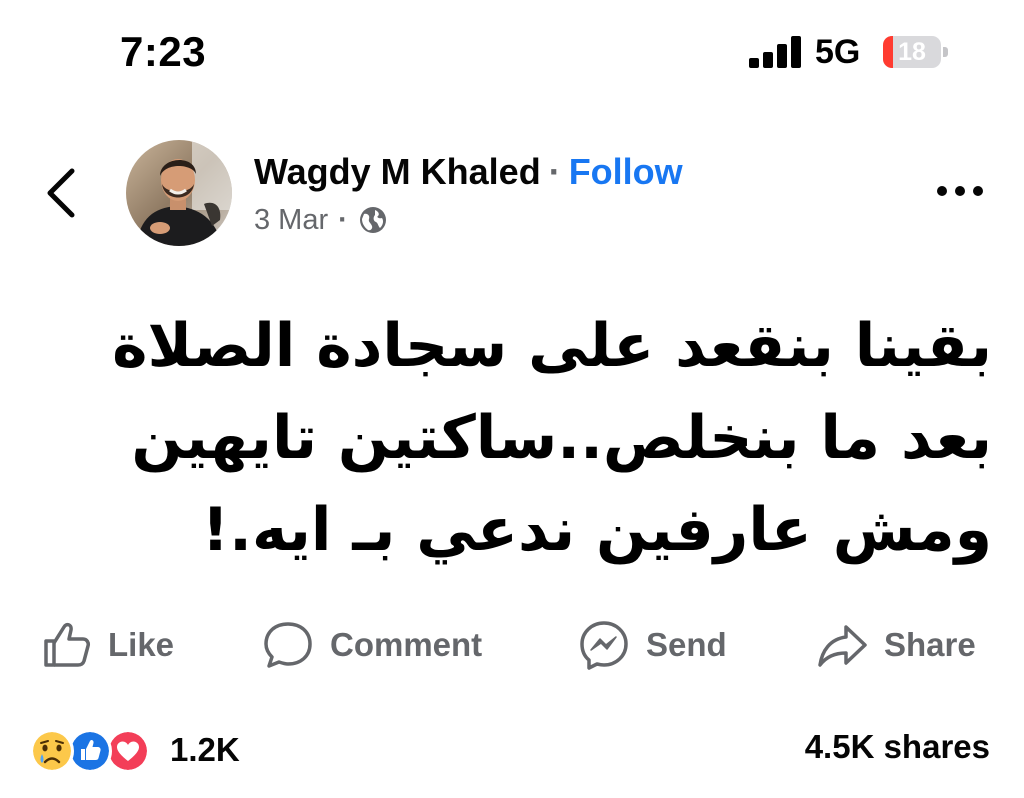  I want to click on status-bar: 7:23 5G 18, so click(512, 50).